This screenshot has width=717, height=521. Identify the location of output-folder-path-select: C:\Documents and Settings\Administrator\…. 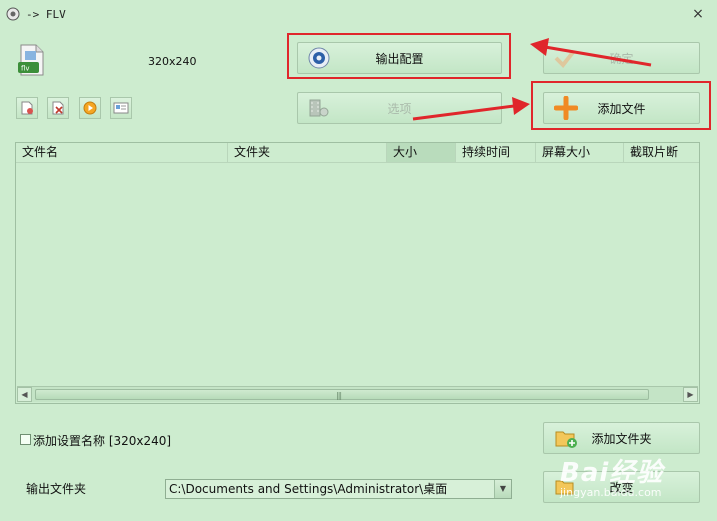
(338, 489).